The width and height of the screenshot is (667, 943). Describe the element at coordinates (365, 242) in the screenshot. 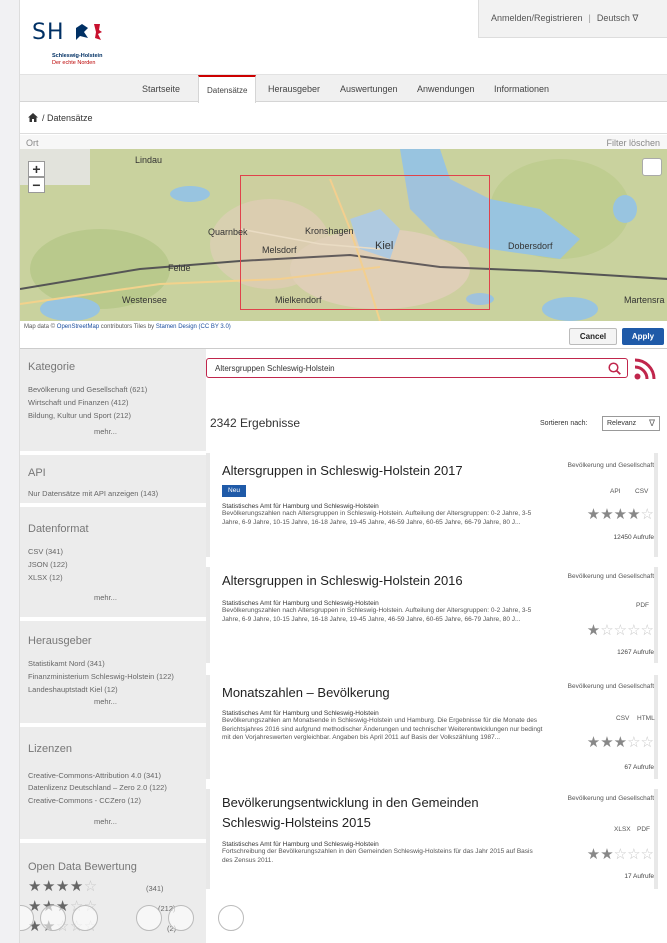

I see `bbox-selection` at that location.